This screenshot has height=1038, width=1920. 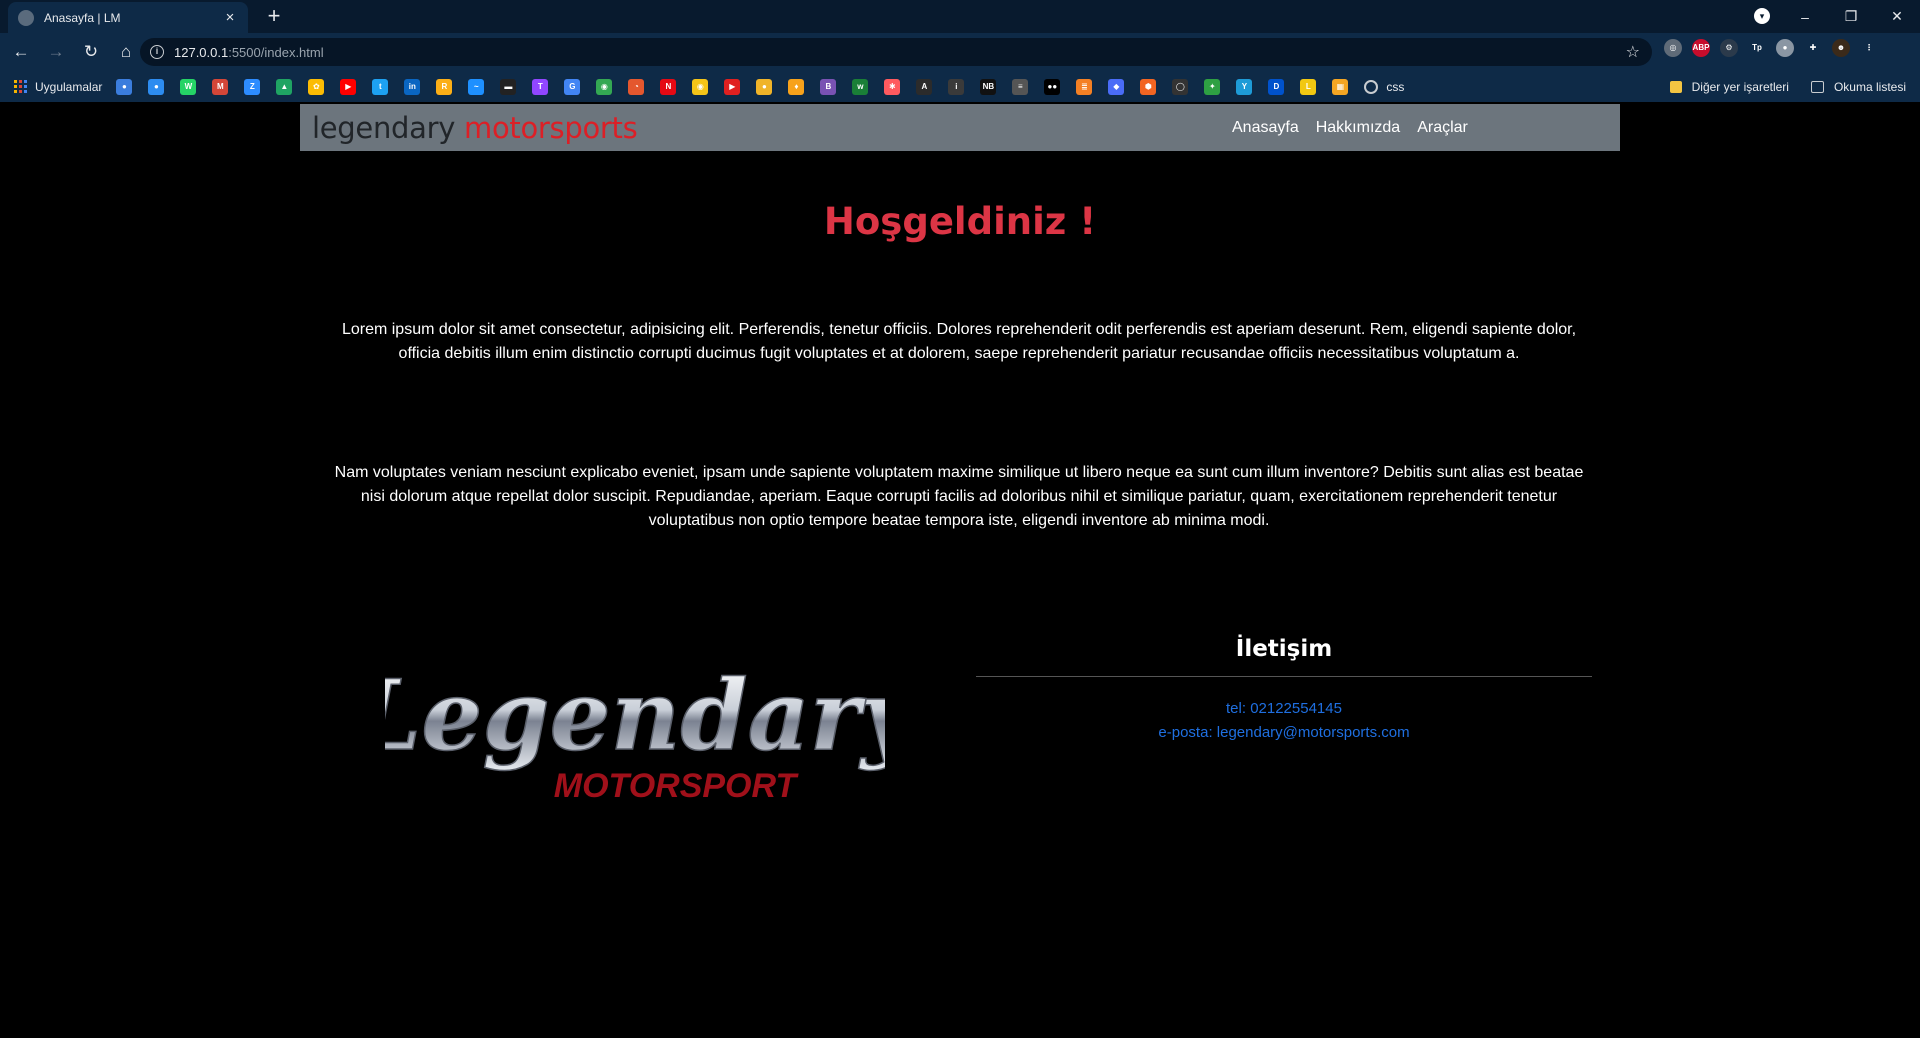 What do you see at coordinates (892, 86) in the screenshot?
I see `bookmark-asterisk-icon: ✱` at bounding box center [892, 86].